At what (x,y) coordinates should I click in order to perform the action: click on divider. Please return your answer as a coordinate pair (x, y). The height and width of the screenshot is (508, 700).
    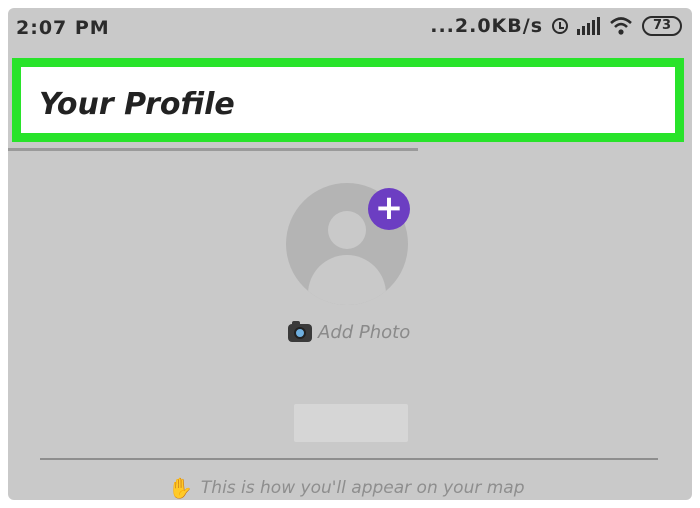
    Looking at the image, I should click on (349, 459).